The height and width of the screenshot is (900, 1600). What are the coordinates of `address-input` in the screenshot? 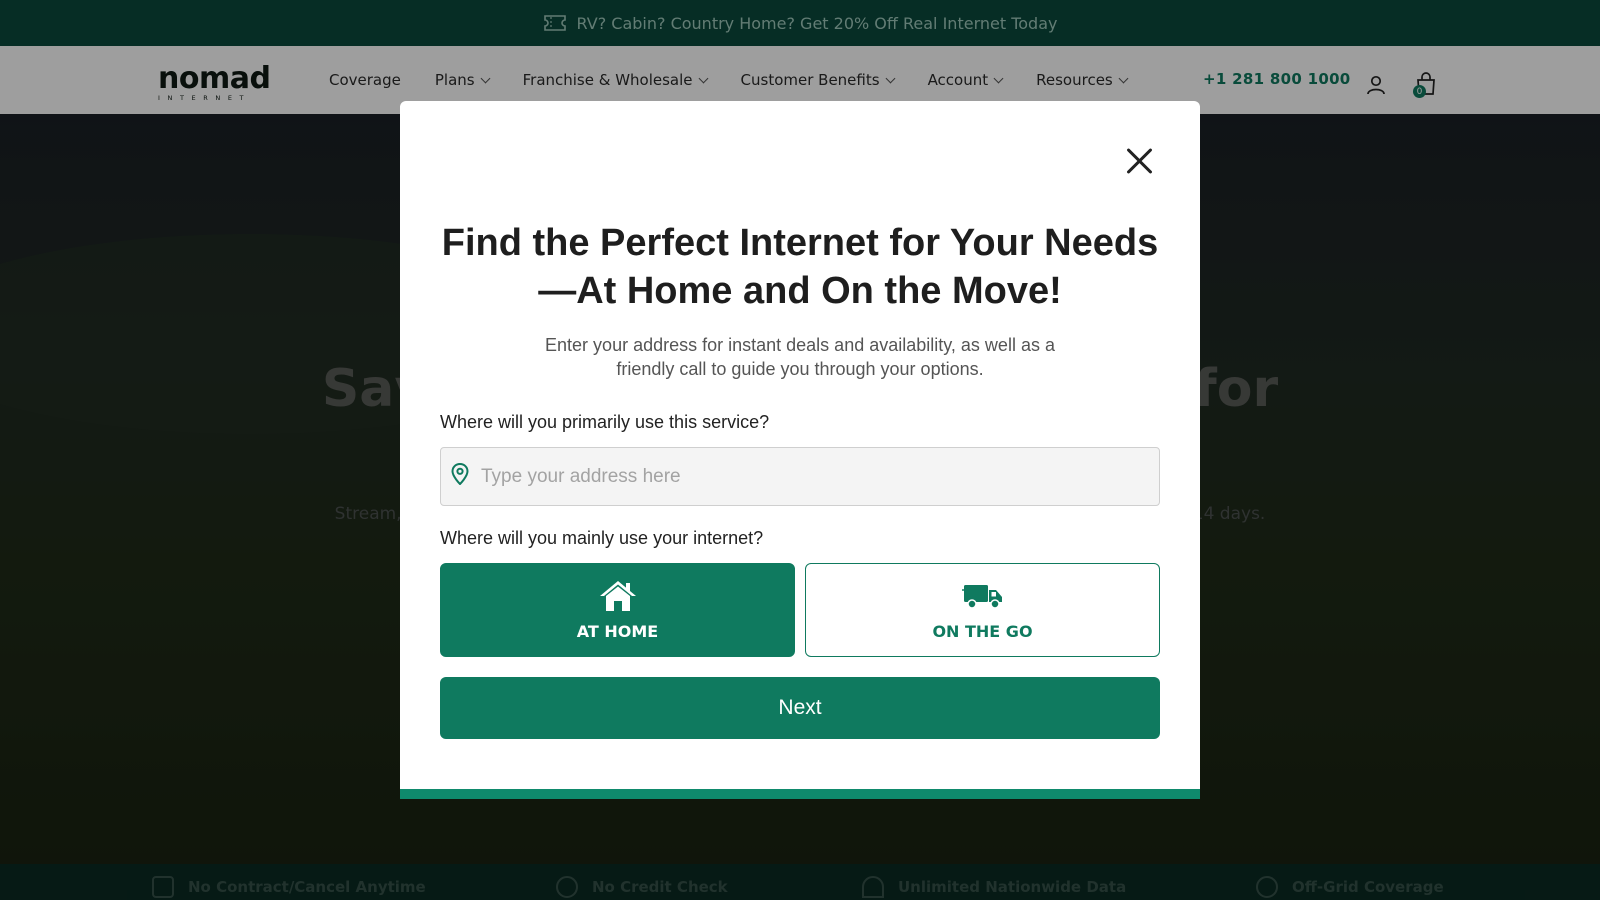 It's located at (801, 476).